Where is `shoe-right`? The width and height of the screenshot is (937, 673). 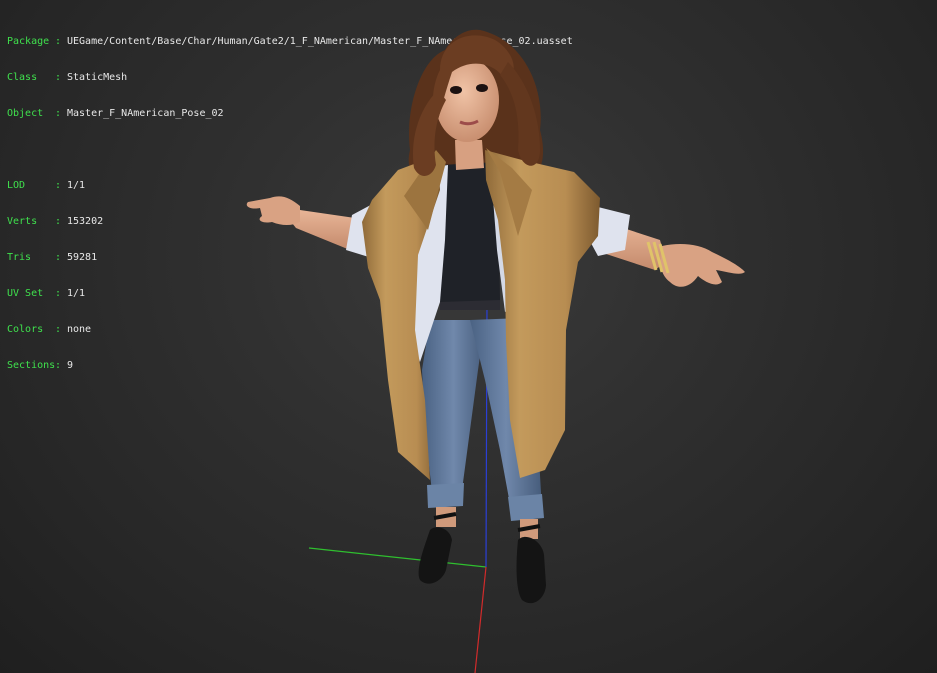
shoe-right is located at coordinates (531, 570).